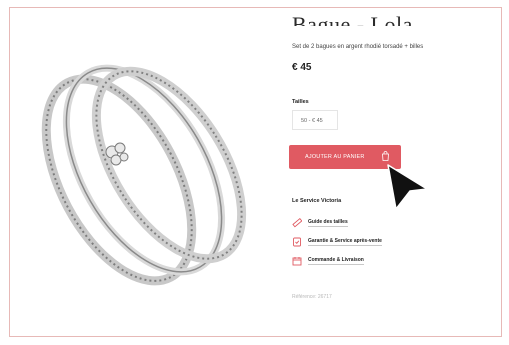 Image resolution: width=509 pixels, height=345 pixels. I want to click on warranty-label: Garantie & Service après-vente, so click(345, 242).